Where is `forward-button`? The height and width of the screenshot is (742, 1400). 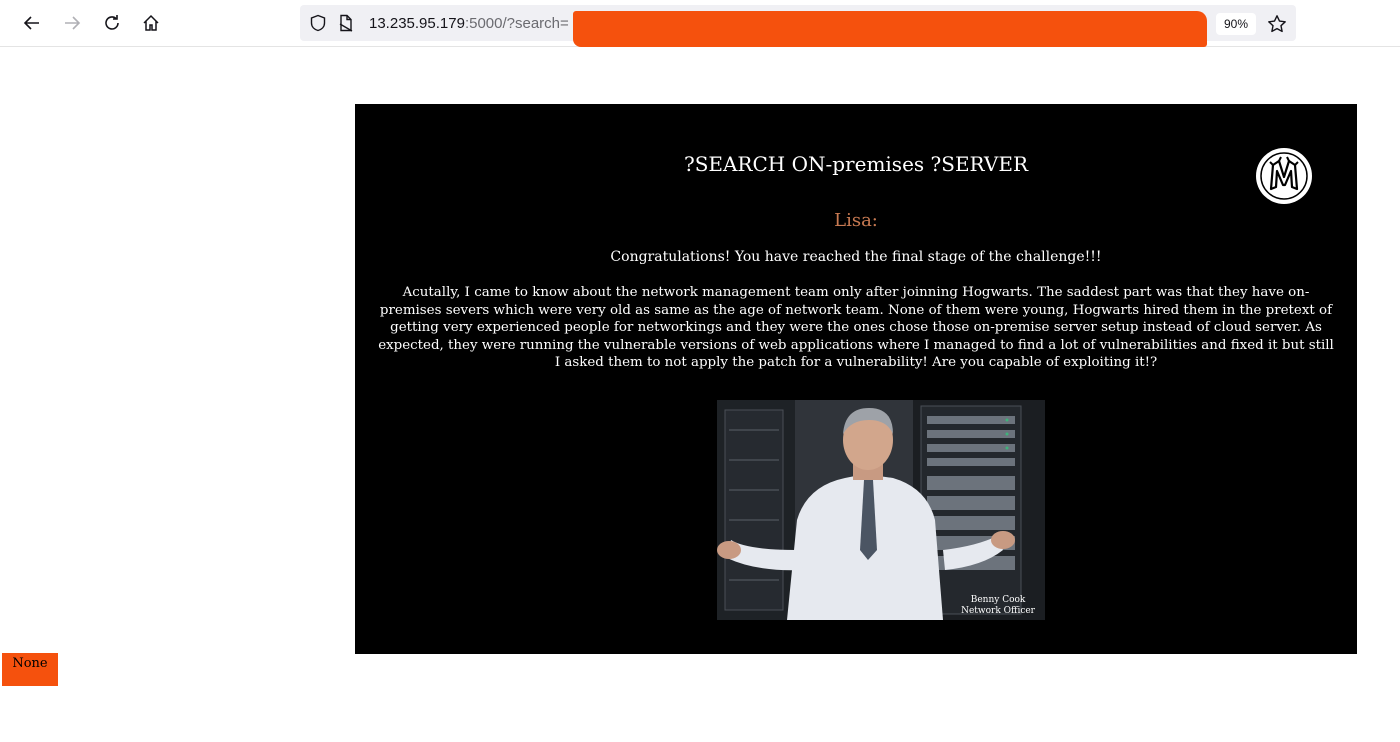
forward-button is located at coordinates (72, 23).